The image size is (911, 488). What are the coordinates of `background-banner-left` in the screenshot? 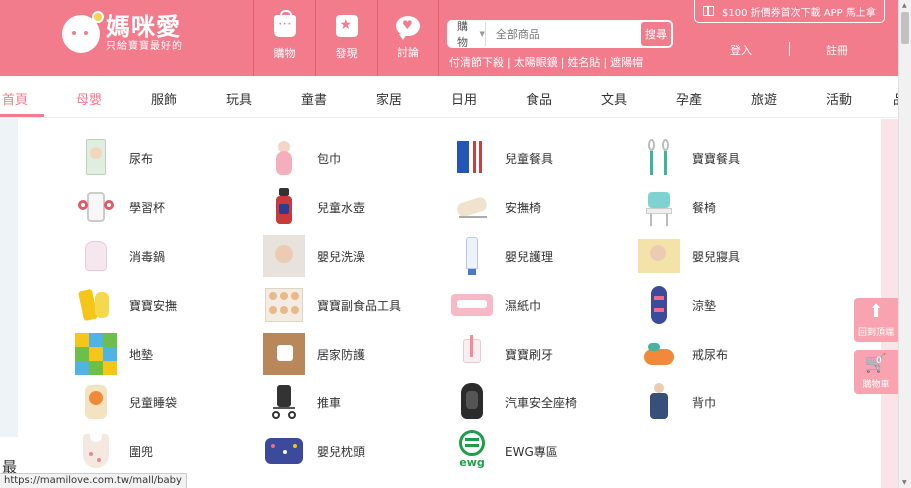 It's located at (9, 278).